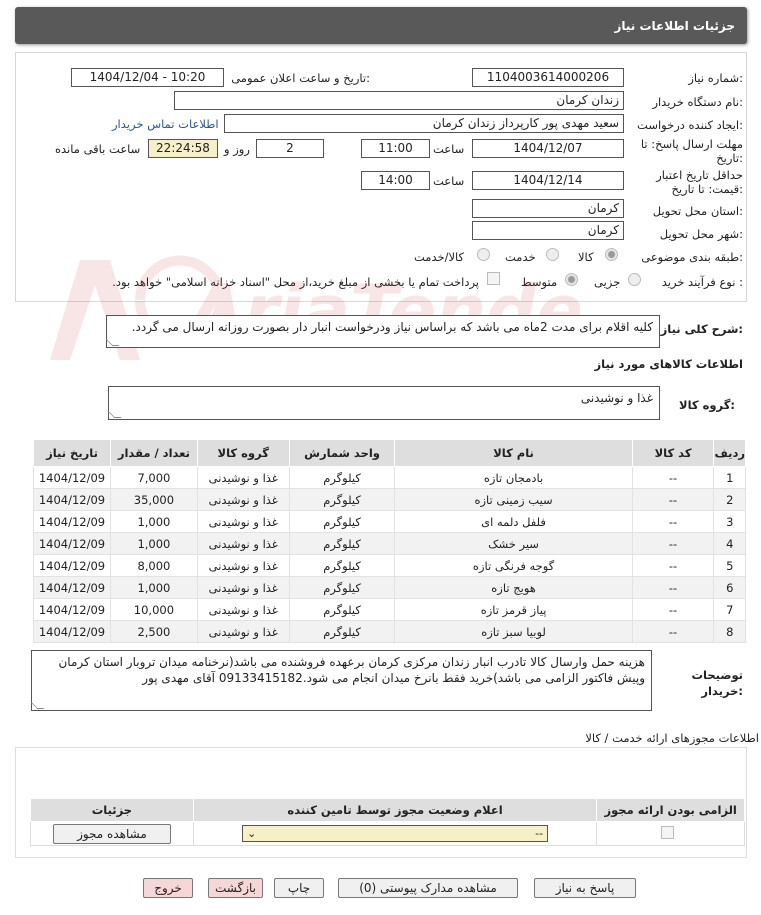 The width and height of the screenshot is (761, 915). What do you see at coordinates (237, 149) in the screenshot?
I see `days-label: روز و` at bounding box center [237, 149].